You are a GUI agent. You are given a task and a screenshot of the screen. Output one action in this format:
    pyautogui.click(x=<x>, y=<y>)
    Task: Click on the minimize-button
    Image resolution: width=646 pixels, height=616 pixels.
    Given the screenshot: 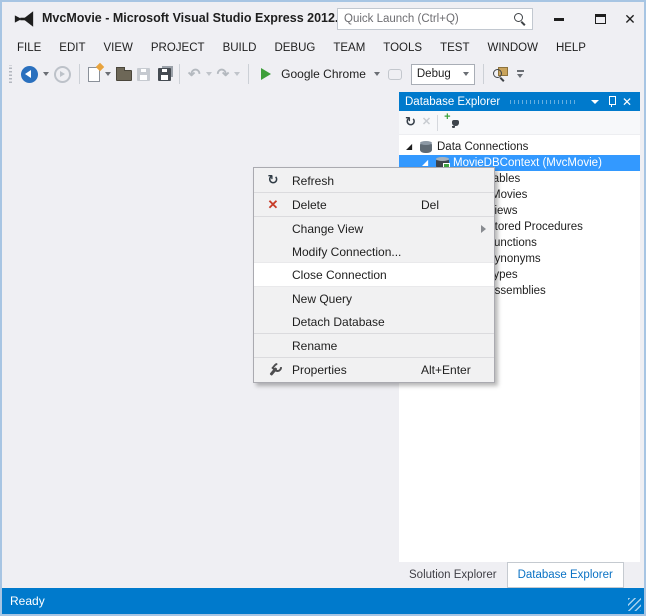 What is the action you would take?
    pyautogui.click(x=559, y=19)
    